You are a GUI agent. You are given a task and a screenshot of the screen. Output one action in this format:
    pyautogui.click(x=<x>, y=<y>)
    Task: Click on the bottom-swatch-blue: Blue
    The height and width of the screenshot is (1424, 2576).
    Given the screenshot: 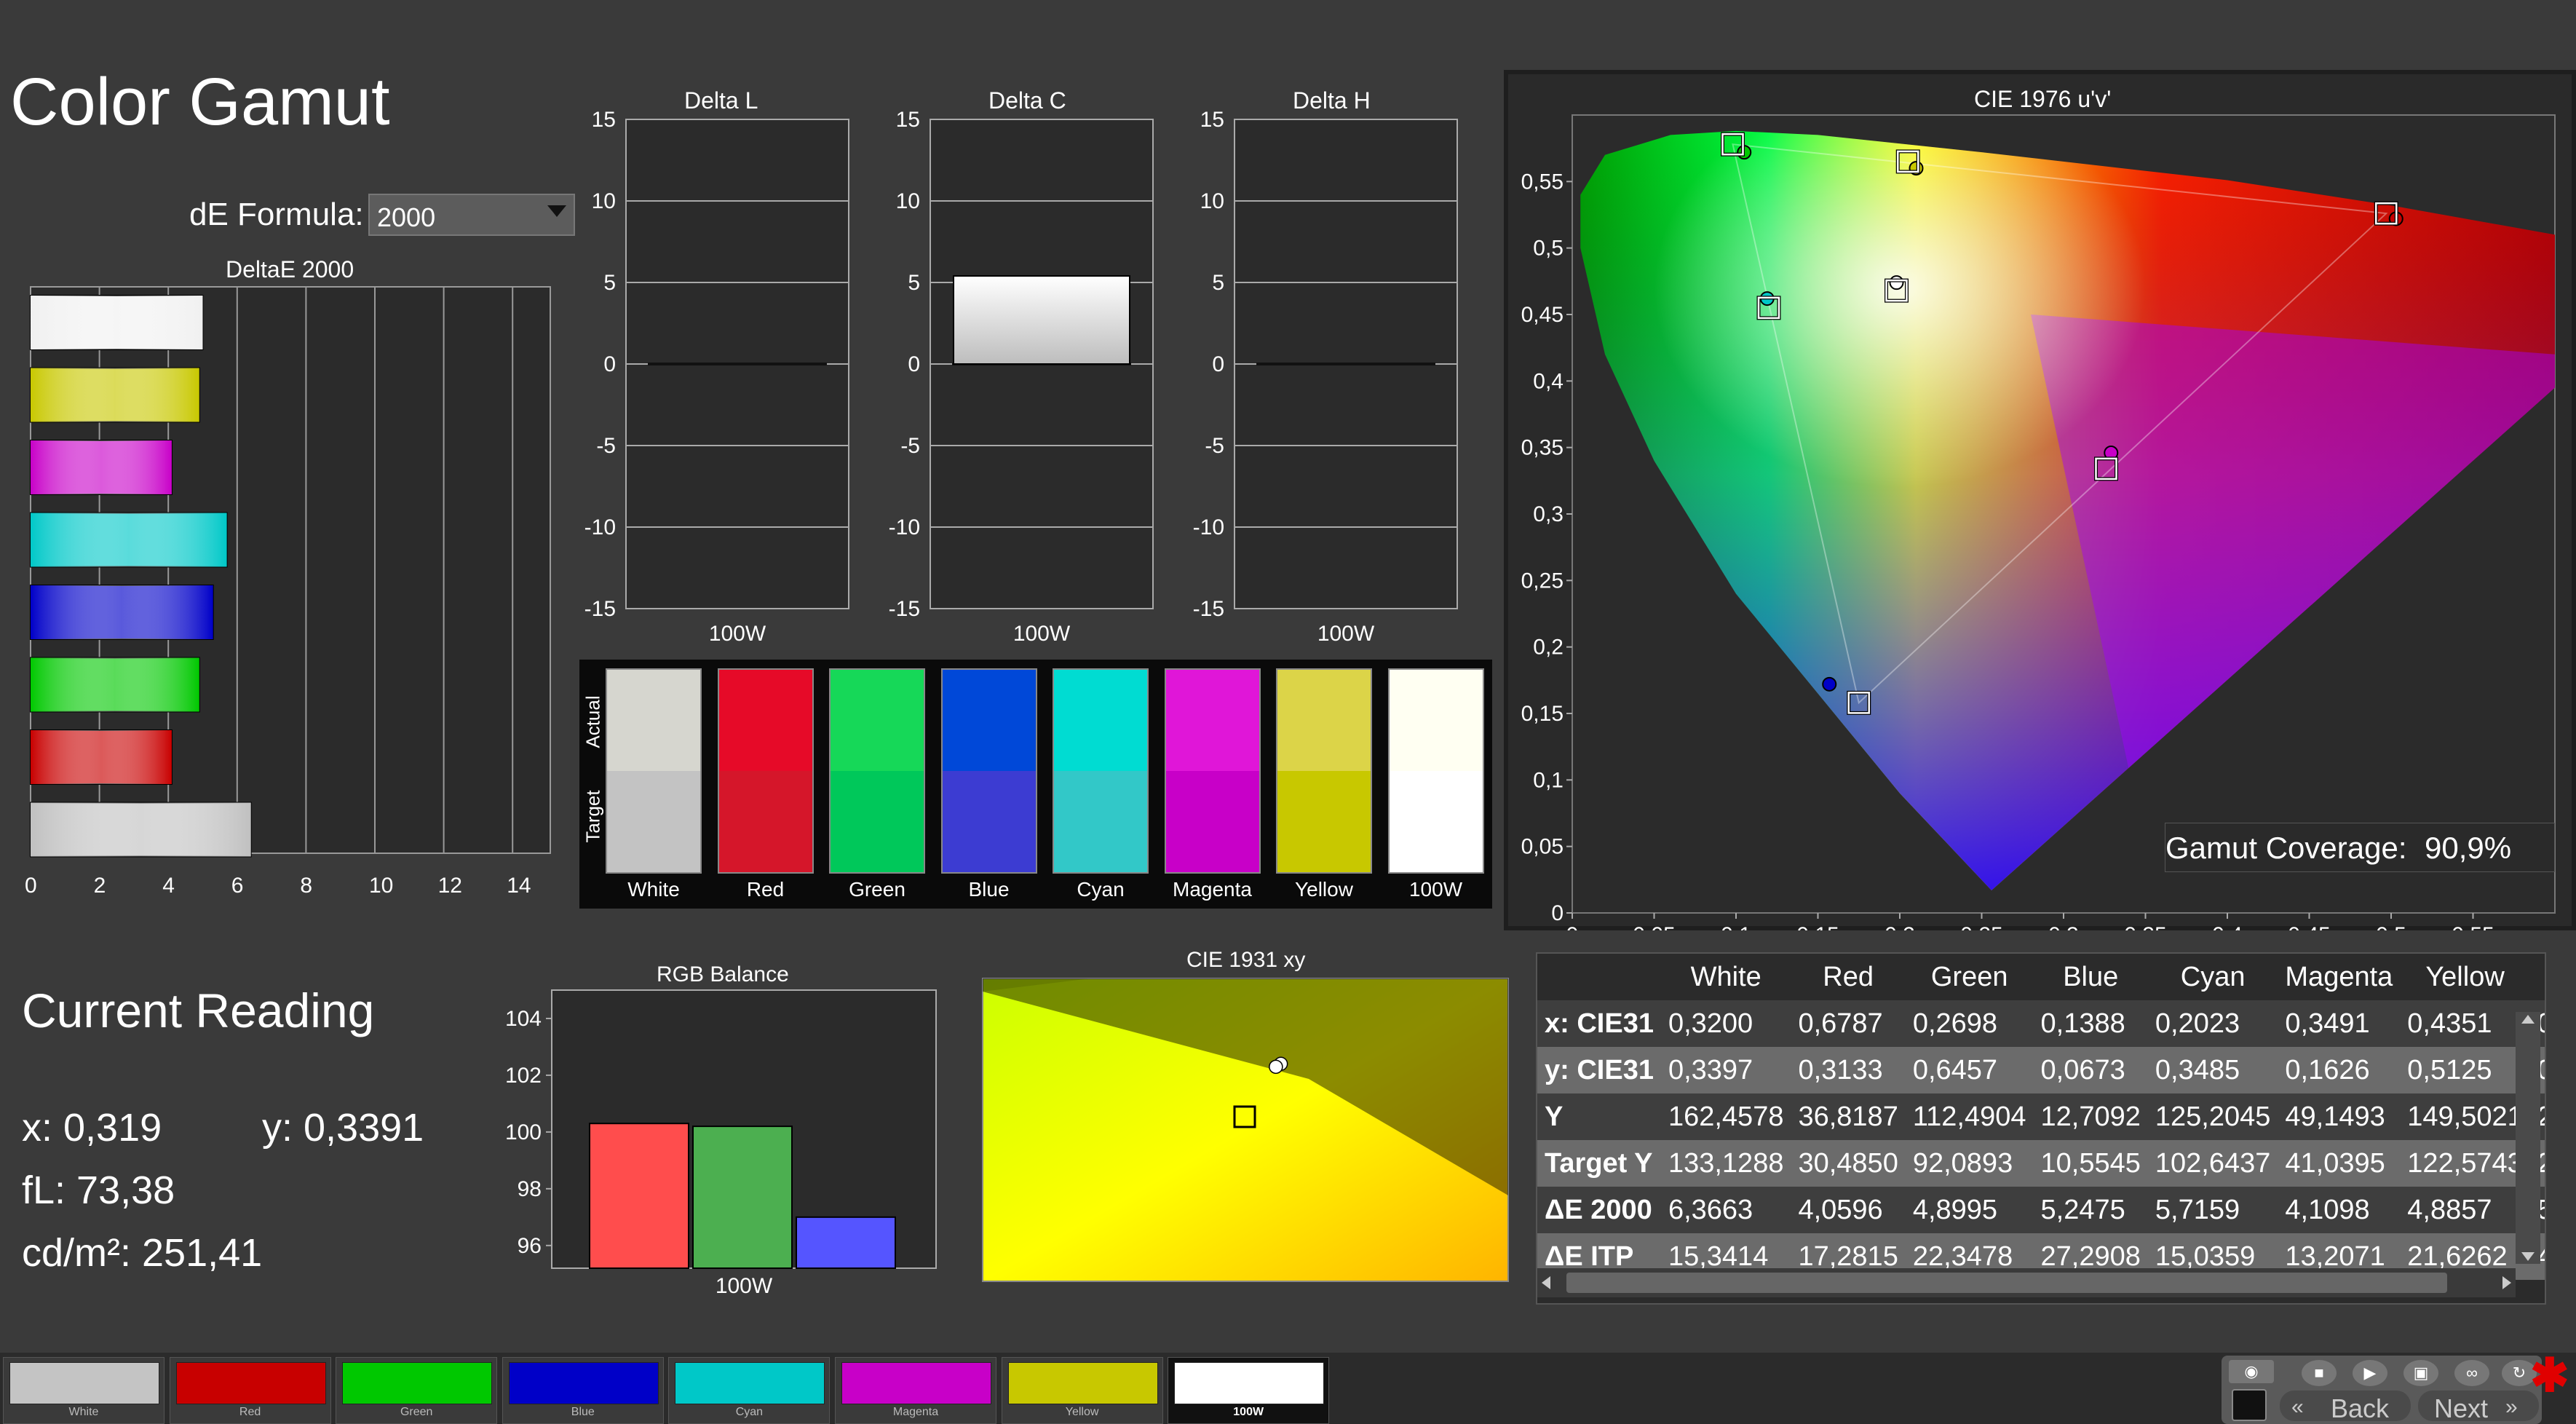 What is the action you would take?
    pyautogui.click(x=583, y=1391)
    